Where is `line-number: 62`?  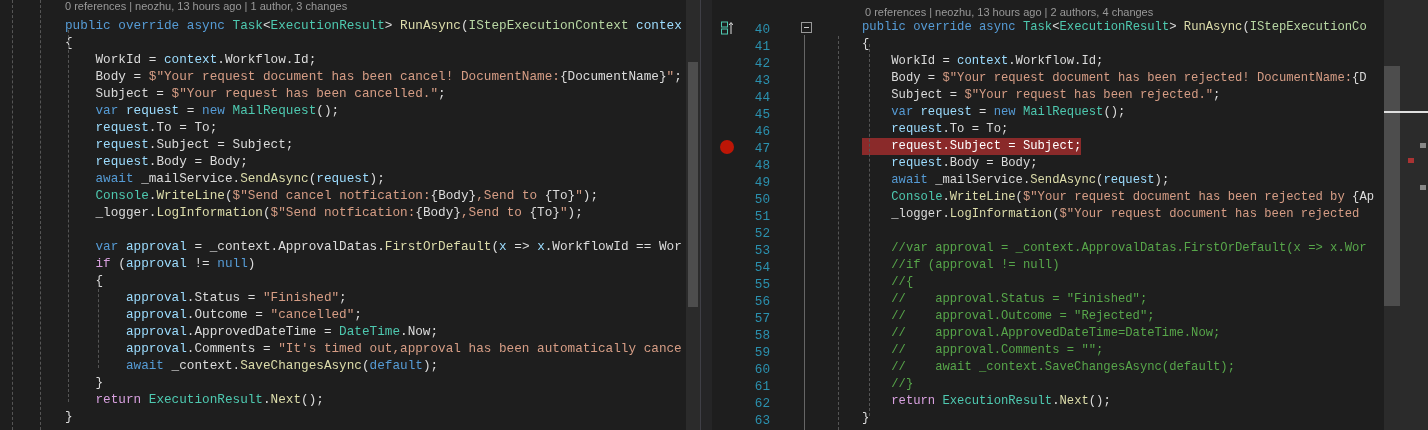
line-number: 62 is located at coordinates (762, 403).